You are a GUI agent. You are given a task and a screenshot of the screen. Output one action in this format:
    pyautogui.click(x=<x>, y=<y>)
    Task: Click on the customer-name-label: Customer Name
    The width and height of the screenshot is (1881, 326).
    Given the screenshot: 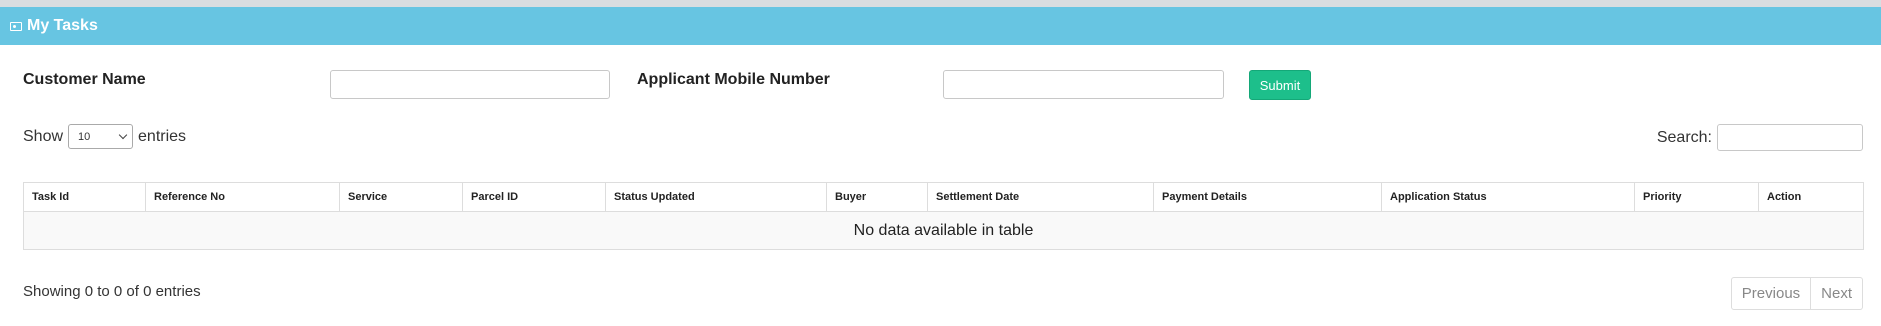 What is the action you would take?
    pyautogui.click(x=84, y=79)
    